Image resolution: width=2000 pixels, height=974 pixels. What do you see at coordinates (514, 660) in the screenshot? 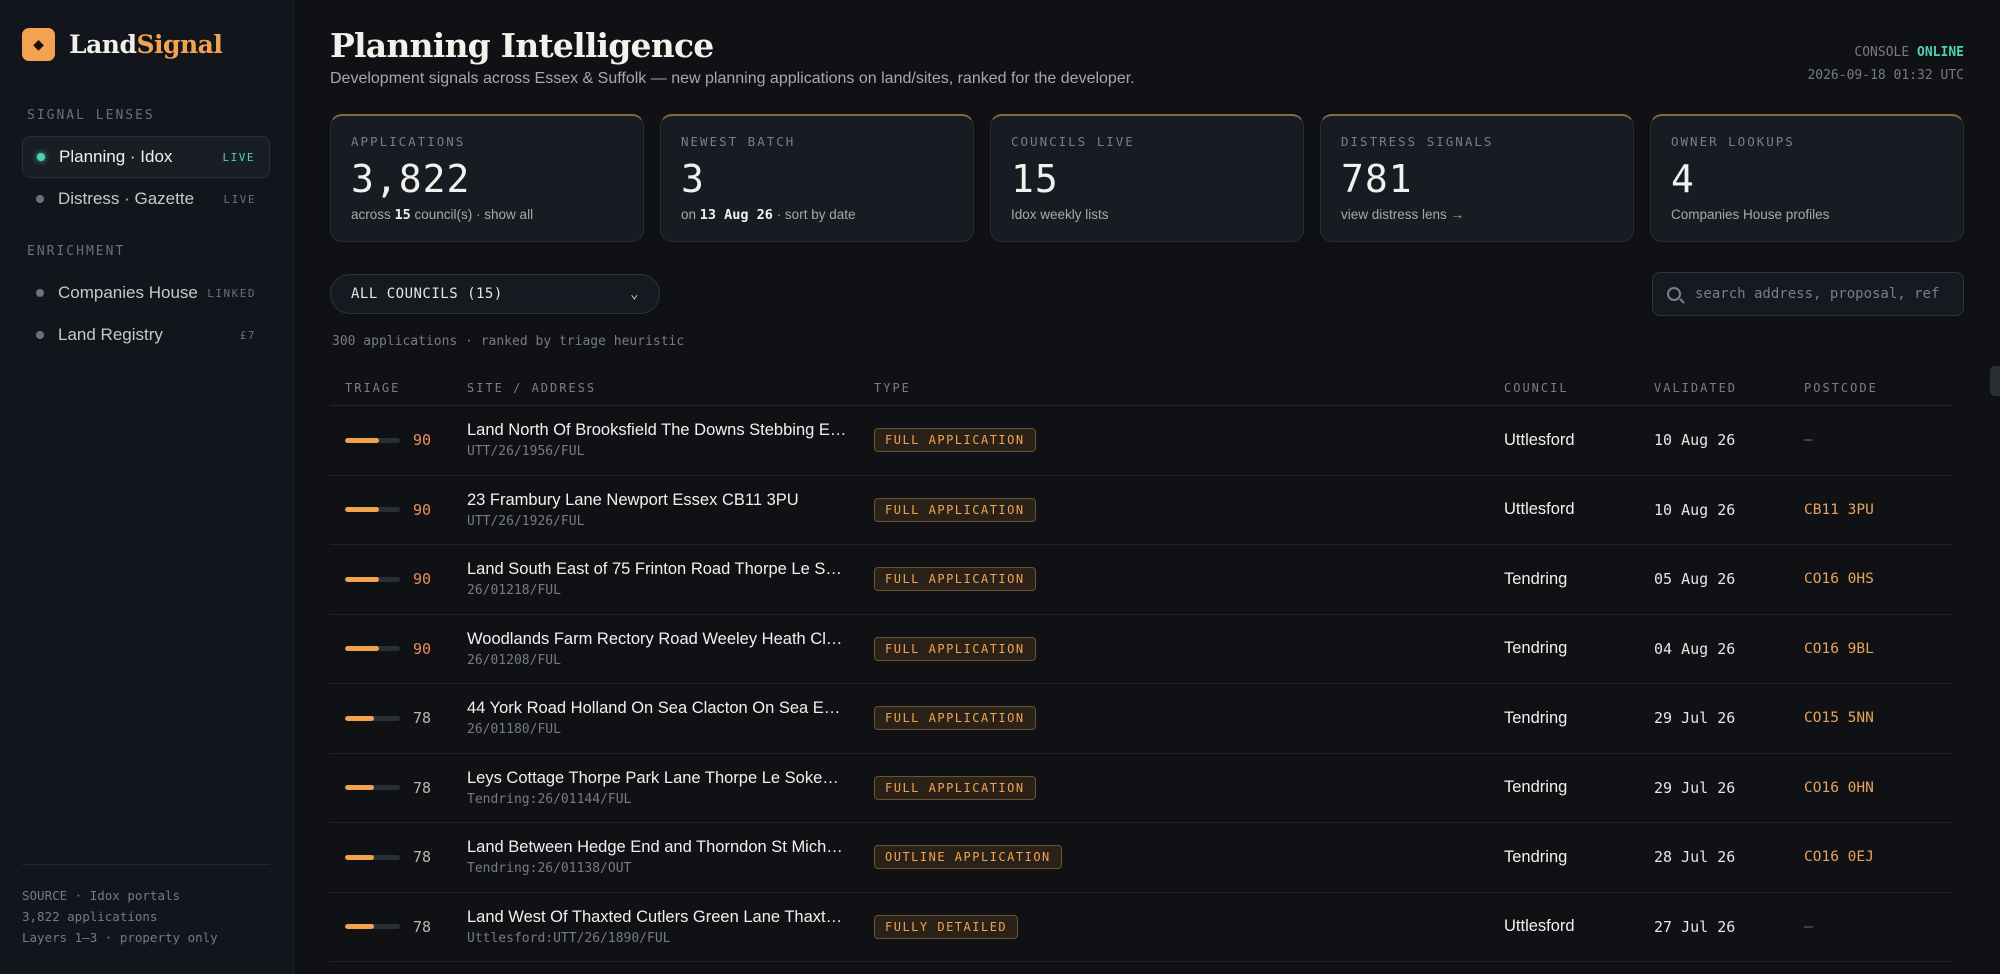
I see `application-ref: 26/01208/FUL` at bounding box center [514, 660].